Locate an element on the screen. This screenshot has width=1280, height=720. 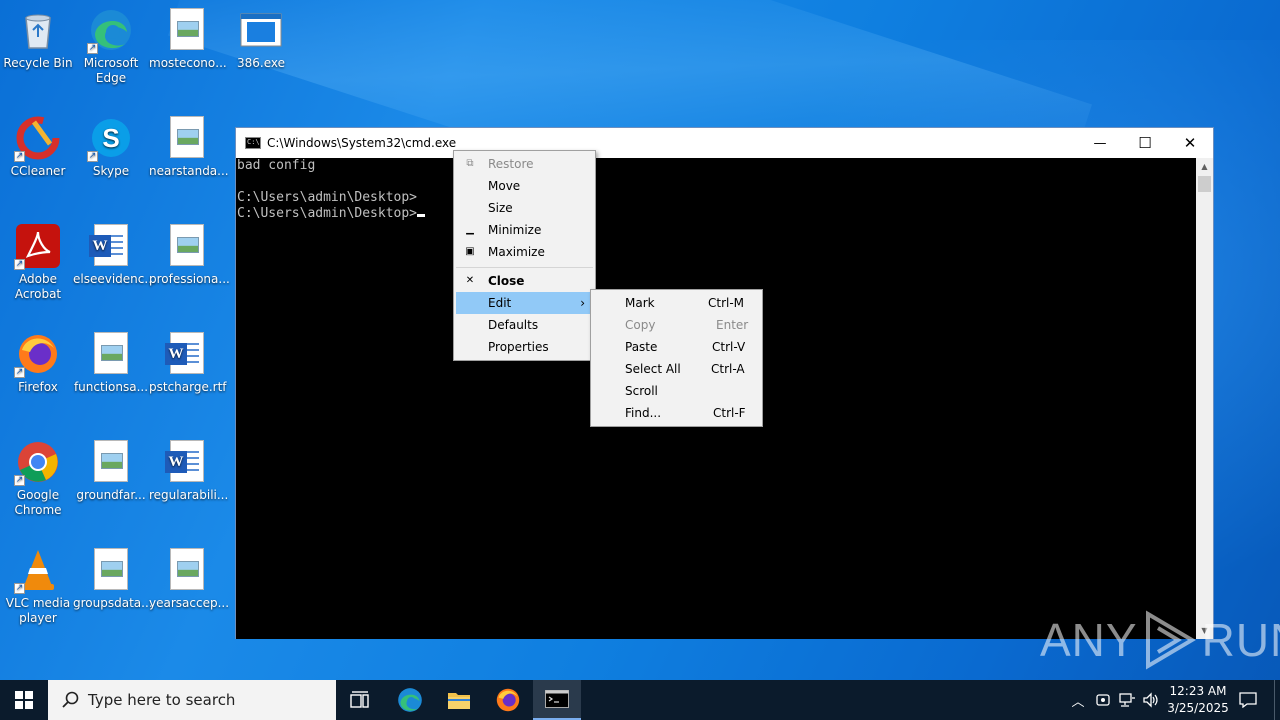
maximize-icon: ☐ is located at coordinates (1145, 143).